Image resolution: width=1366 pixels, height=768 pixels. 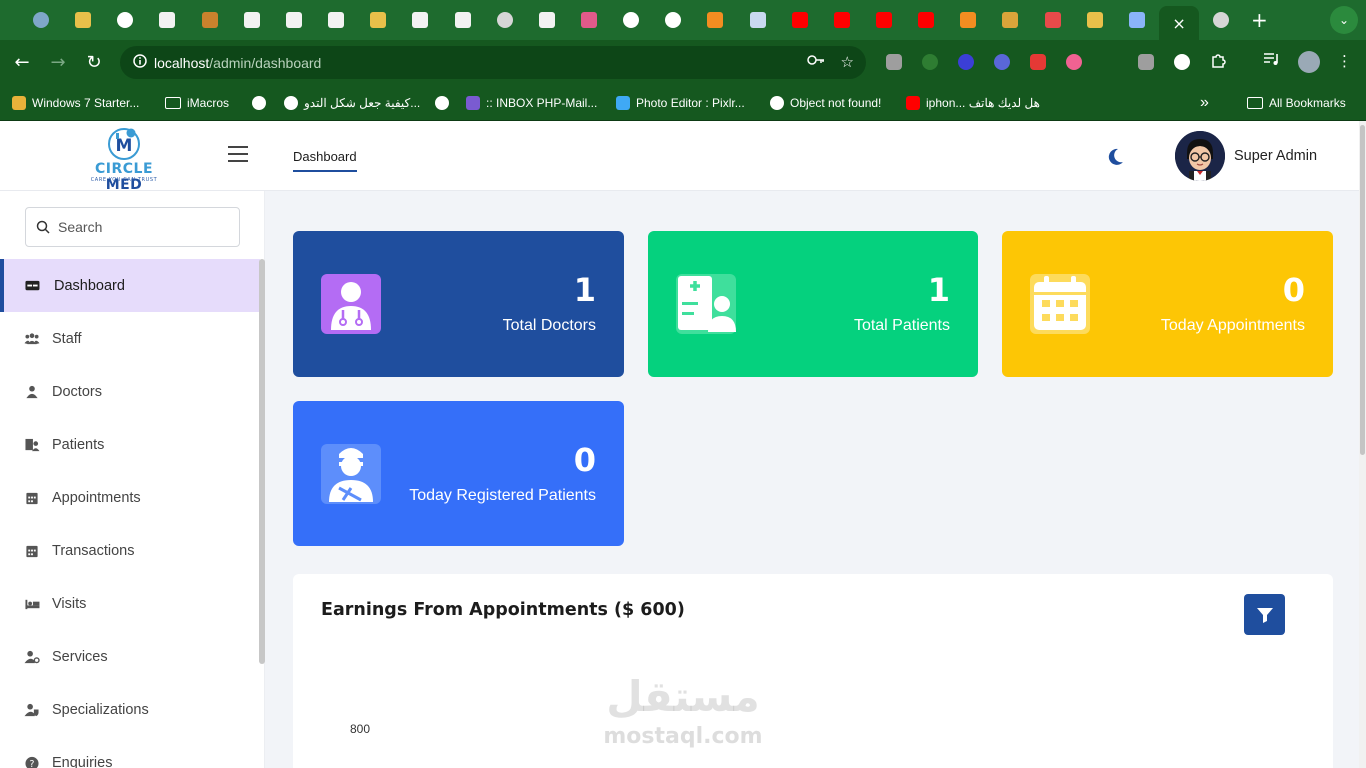 I want to click on sidebar-item-services: Services, so click(x=130, y=656).